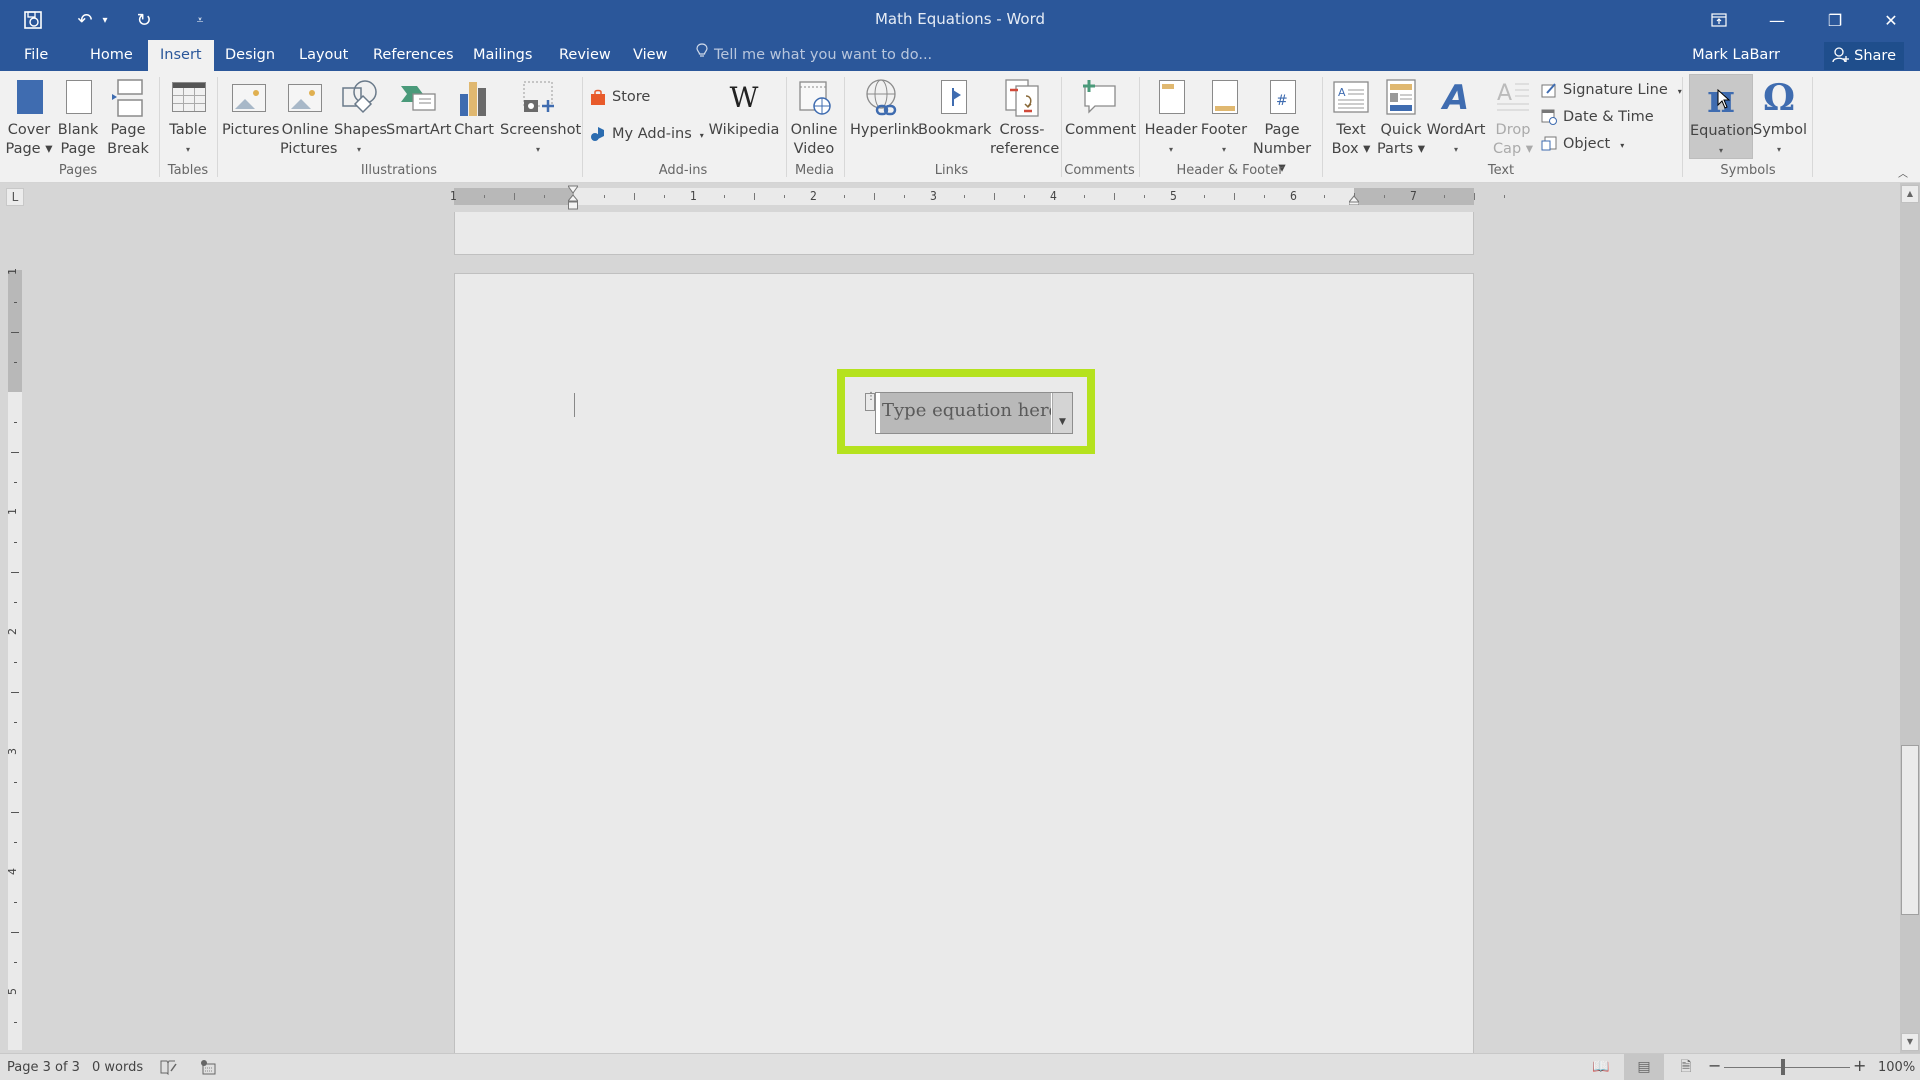  I want to click on chevron-down-icon: ▾, so click(1778, 149).